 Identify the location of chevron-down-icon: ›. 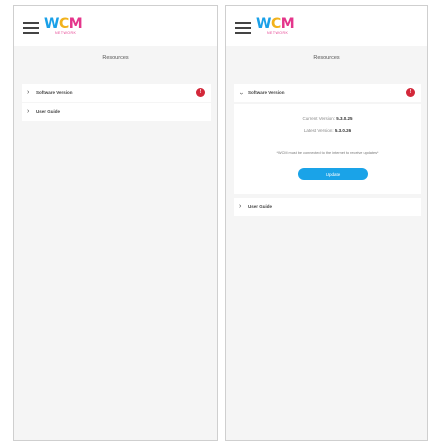
(241, 93).